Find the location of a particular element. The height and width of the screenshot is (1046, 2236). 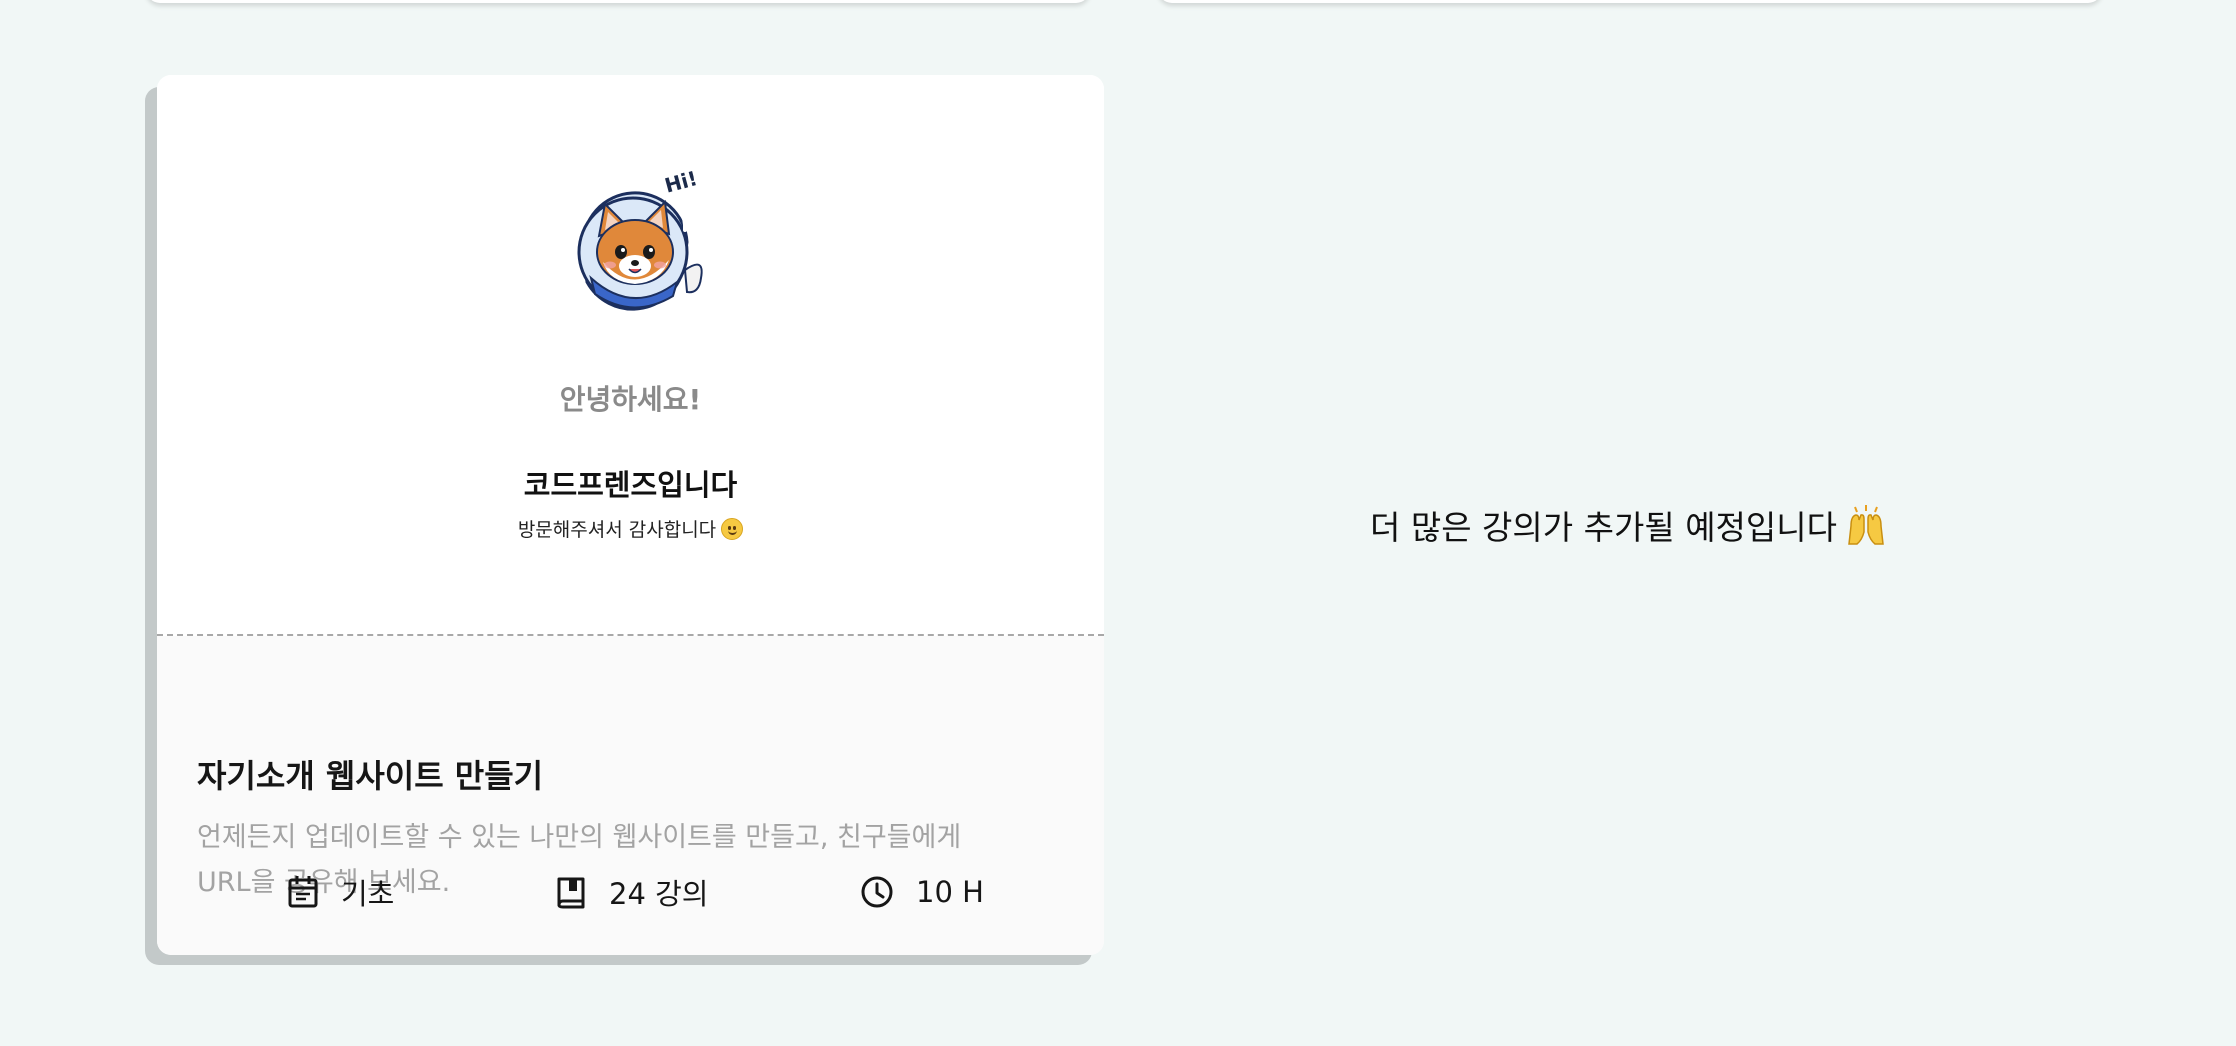

course-lecture-count: 24 강의 is located at coordinates (631, 892).